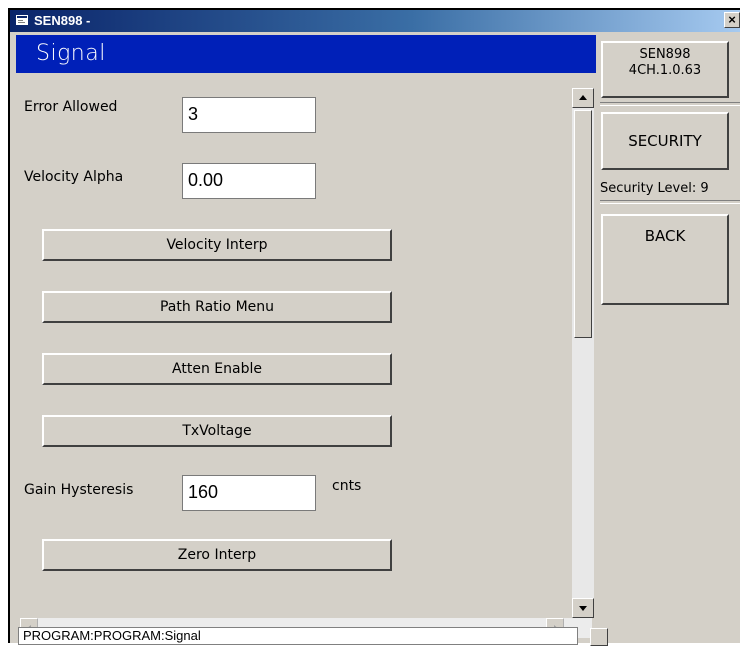 The image size is (740, 646). I want to click on scroll-up-button, so click(583, 98).